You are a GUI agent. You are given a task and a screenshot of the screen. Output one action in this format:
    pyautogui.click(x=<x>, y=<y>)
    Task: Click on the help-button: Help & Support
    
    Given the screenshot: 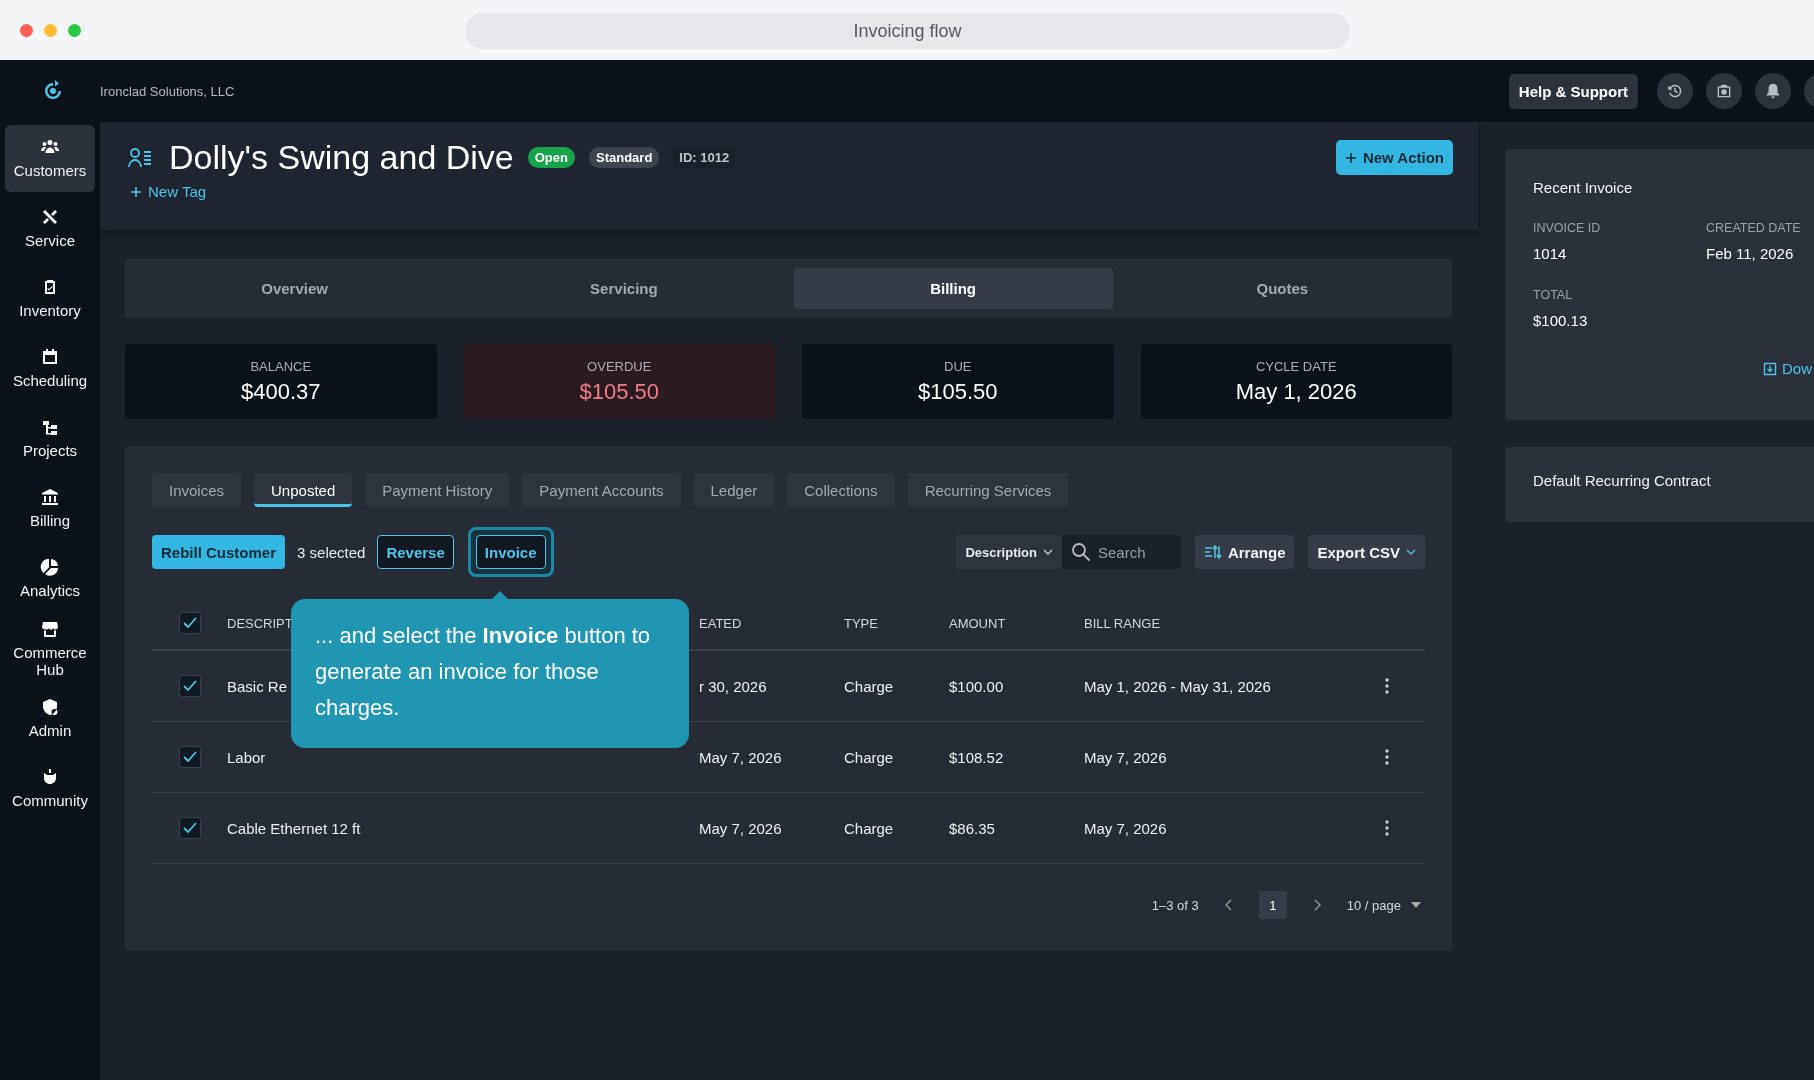 What is the action you would take?
    pyautogui.click(x=1573, y=91)
    